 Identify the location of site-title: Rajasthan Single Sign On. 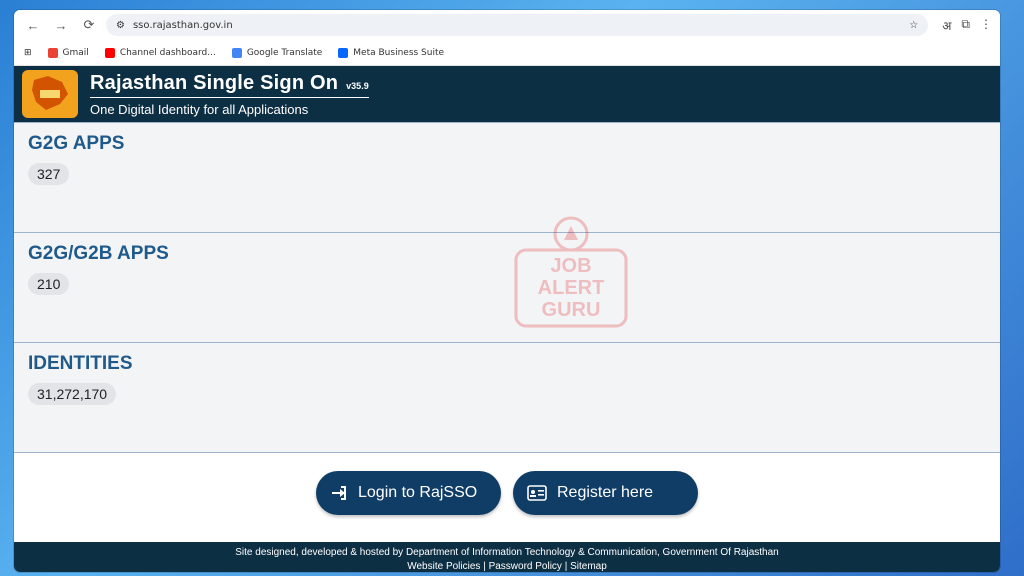
(214, 82).